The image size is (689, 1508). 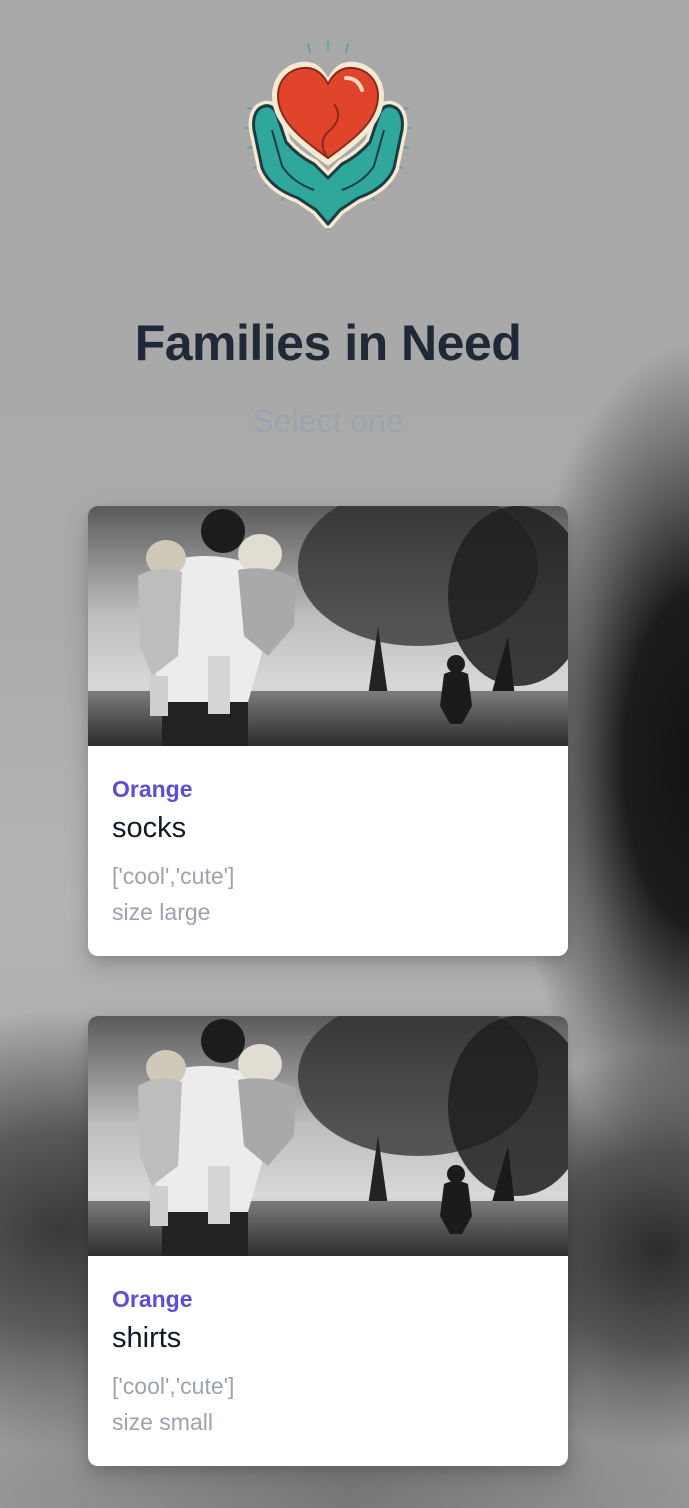 What do you see at coordinates (328, 134) in the screenshot?
I see `heart-in-hands-icon` at bounding box center [328, 134].